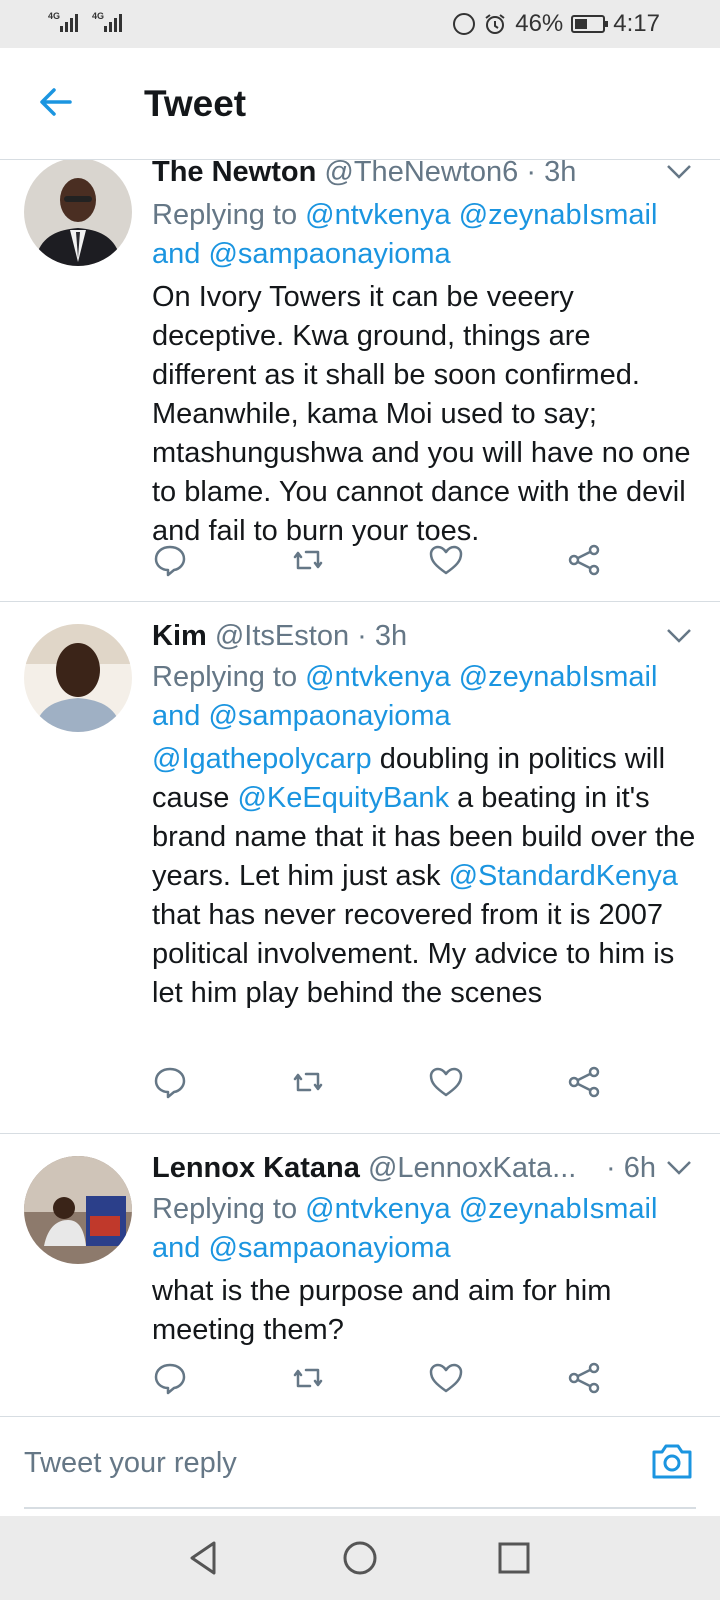  I want to click on battery-icon, so click(590, 24).